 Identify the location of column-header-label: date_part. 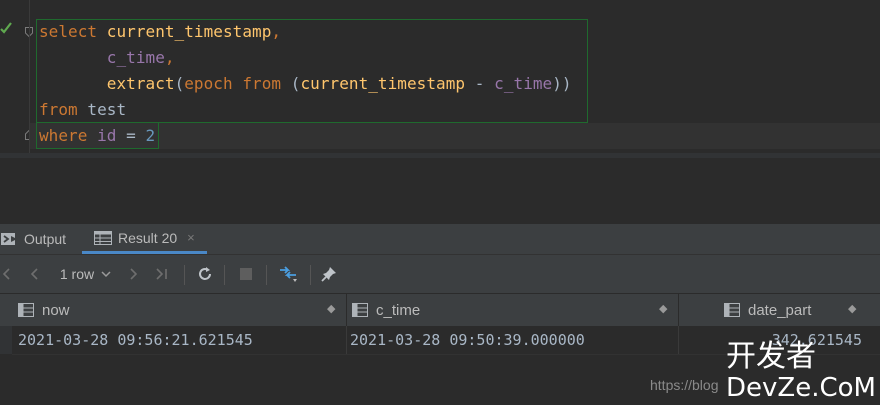
(780, 310).